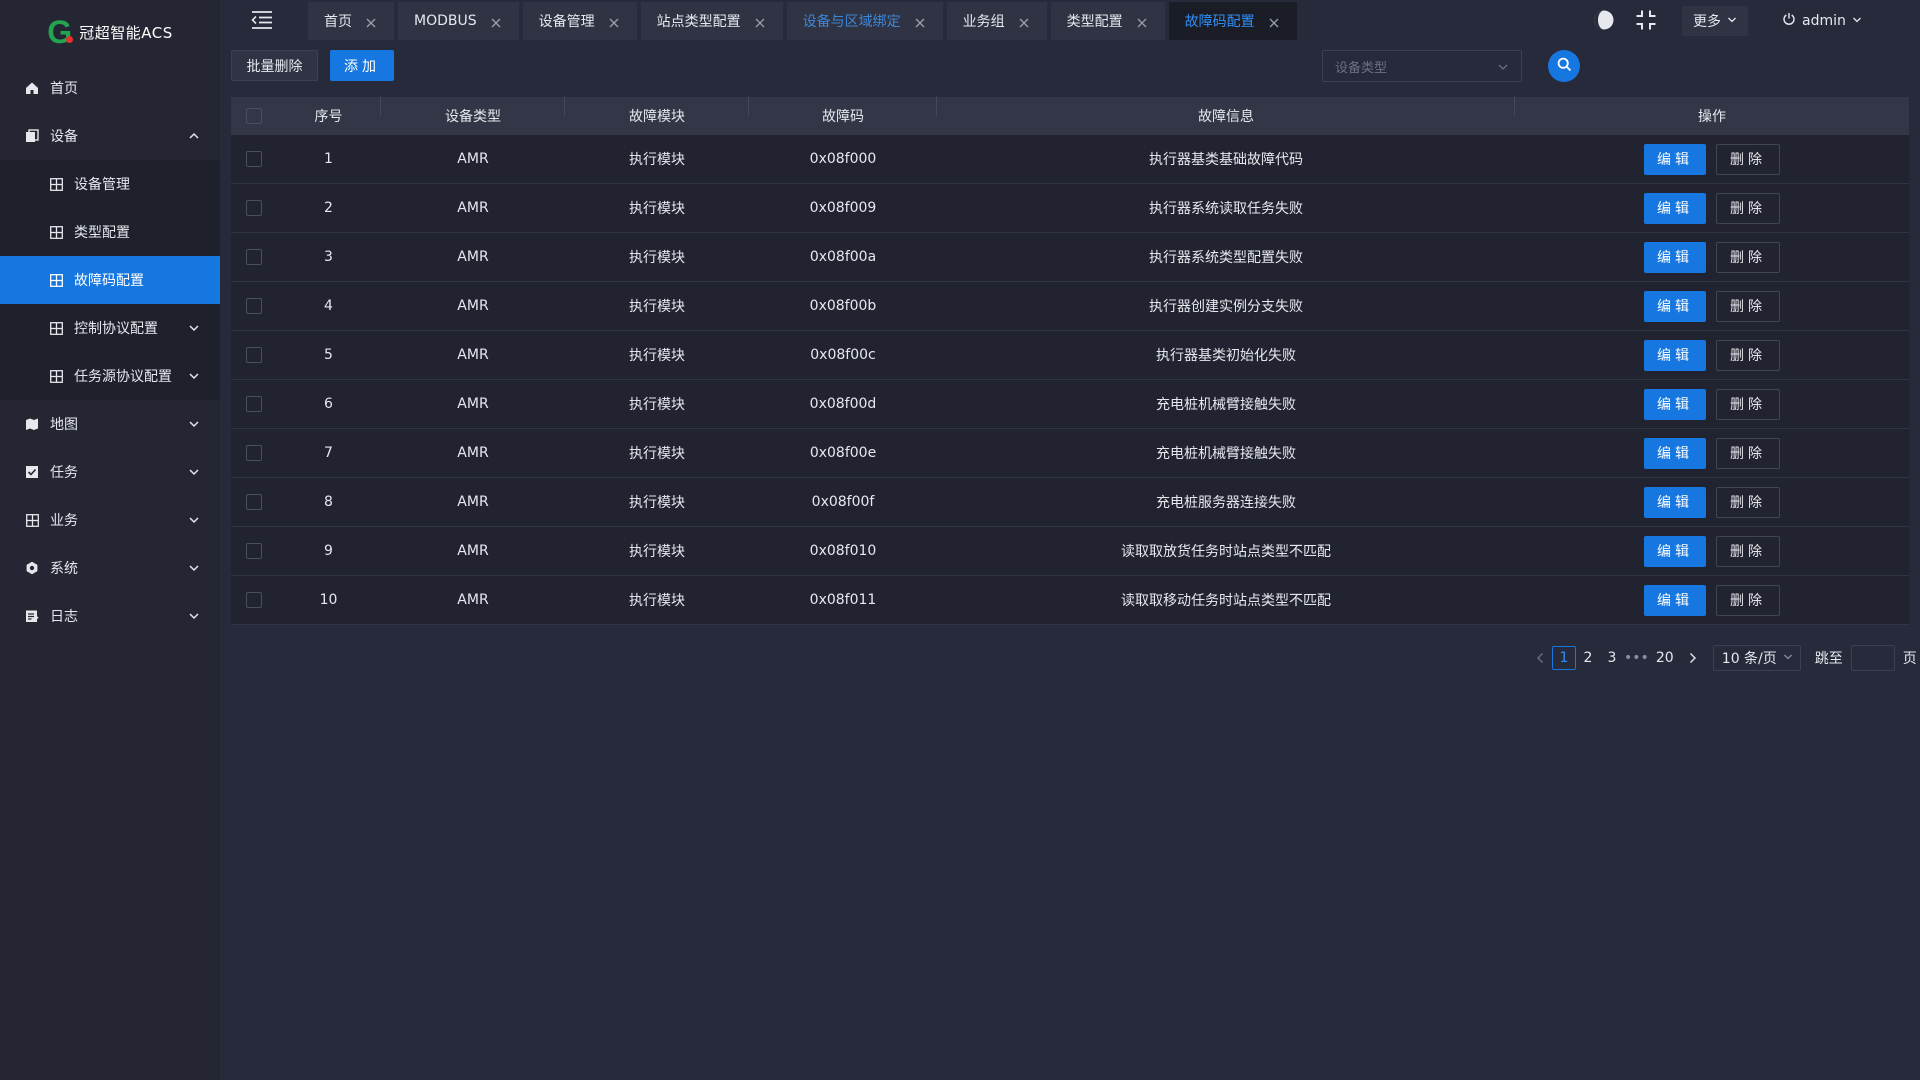 The height and width of the screenshot is (1080, 1920). Describe the element at coordinates (458, 21) in the screenshot. I see `tab-modbus: MODBUS` at that location.